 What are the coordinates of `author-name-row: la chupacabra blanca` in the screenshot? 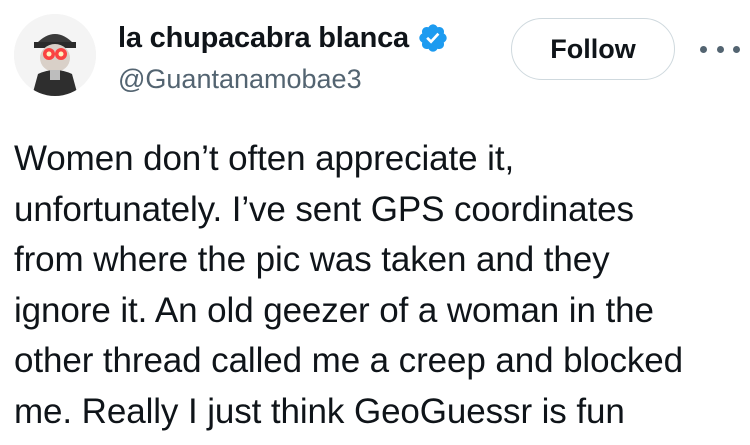 It's located at (283, 38).